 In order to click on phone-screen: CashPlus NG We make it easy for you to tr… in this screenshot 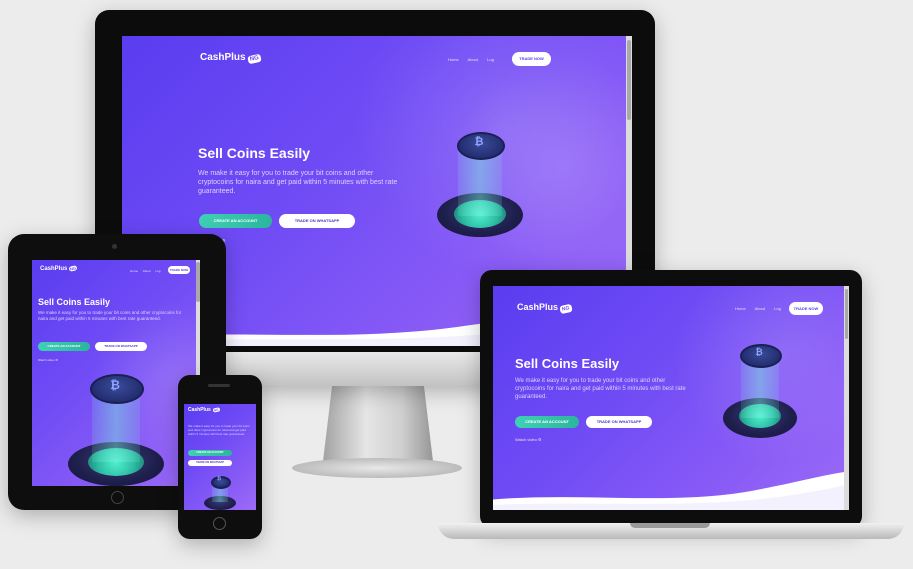, I will do `click(220, 457)`.